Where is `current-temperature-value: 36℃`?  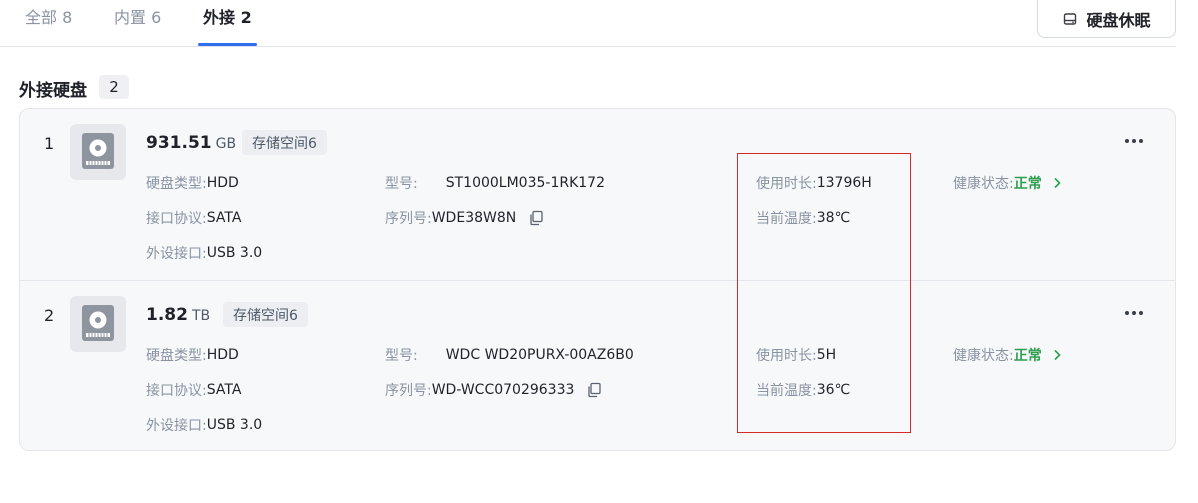
current-temperature-value: 36℃ is located at coordinates (833, 390).